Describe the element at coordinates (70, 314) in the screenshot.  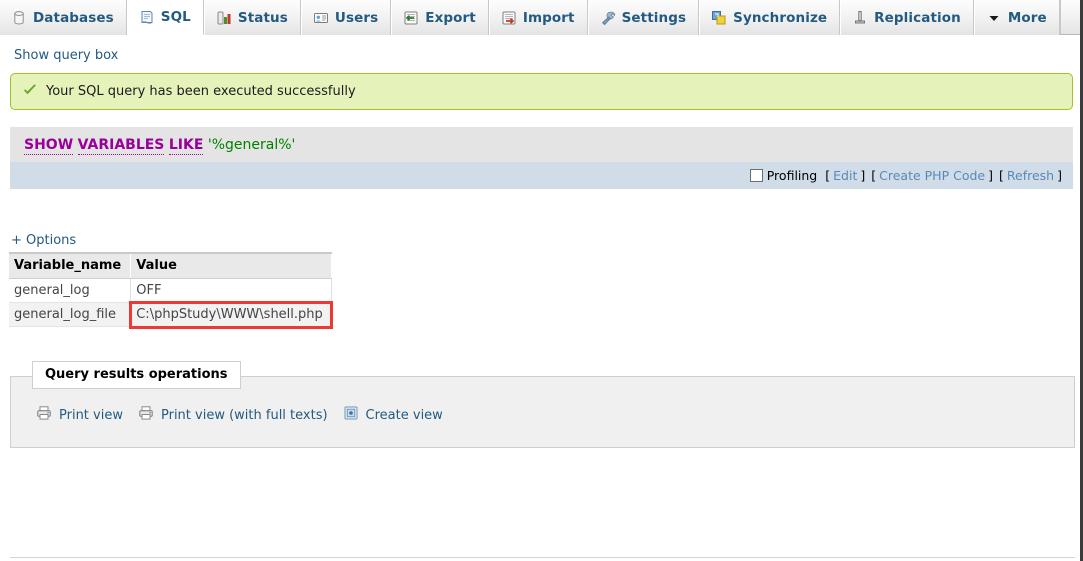
I see `cell-variable-name: general_log_file` at that location.